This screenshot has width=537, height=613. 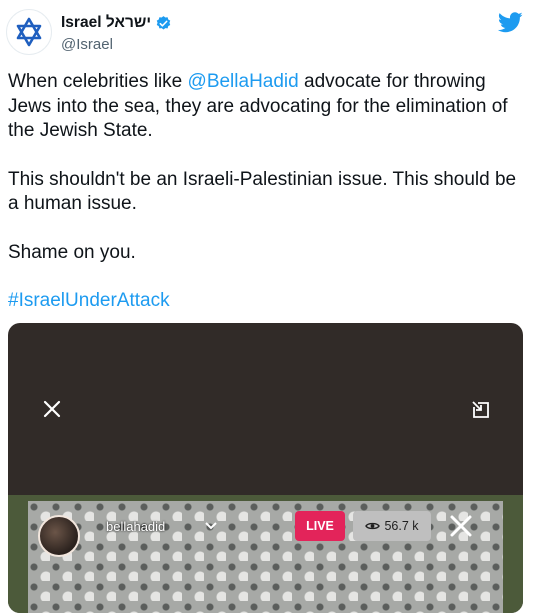 I want to click on live-user-avatar, so click(x=59, y=536).